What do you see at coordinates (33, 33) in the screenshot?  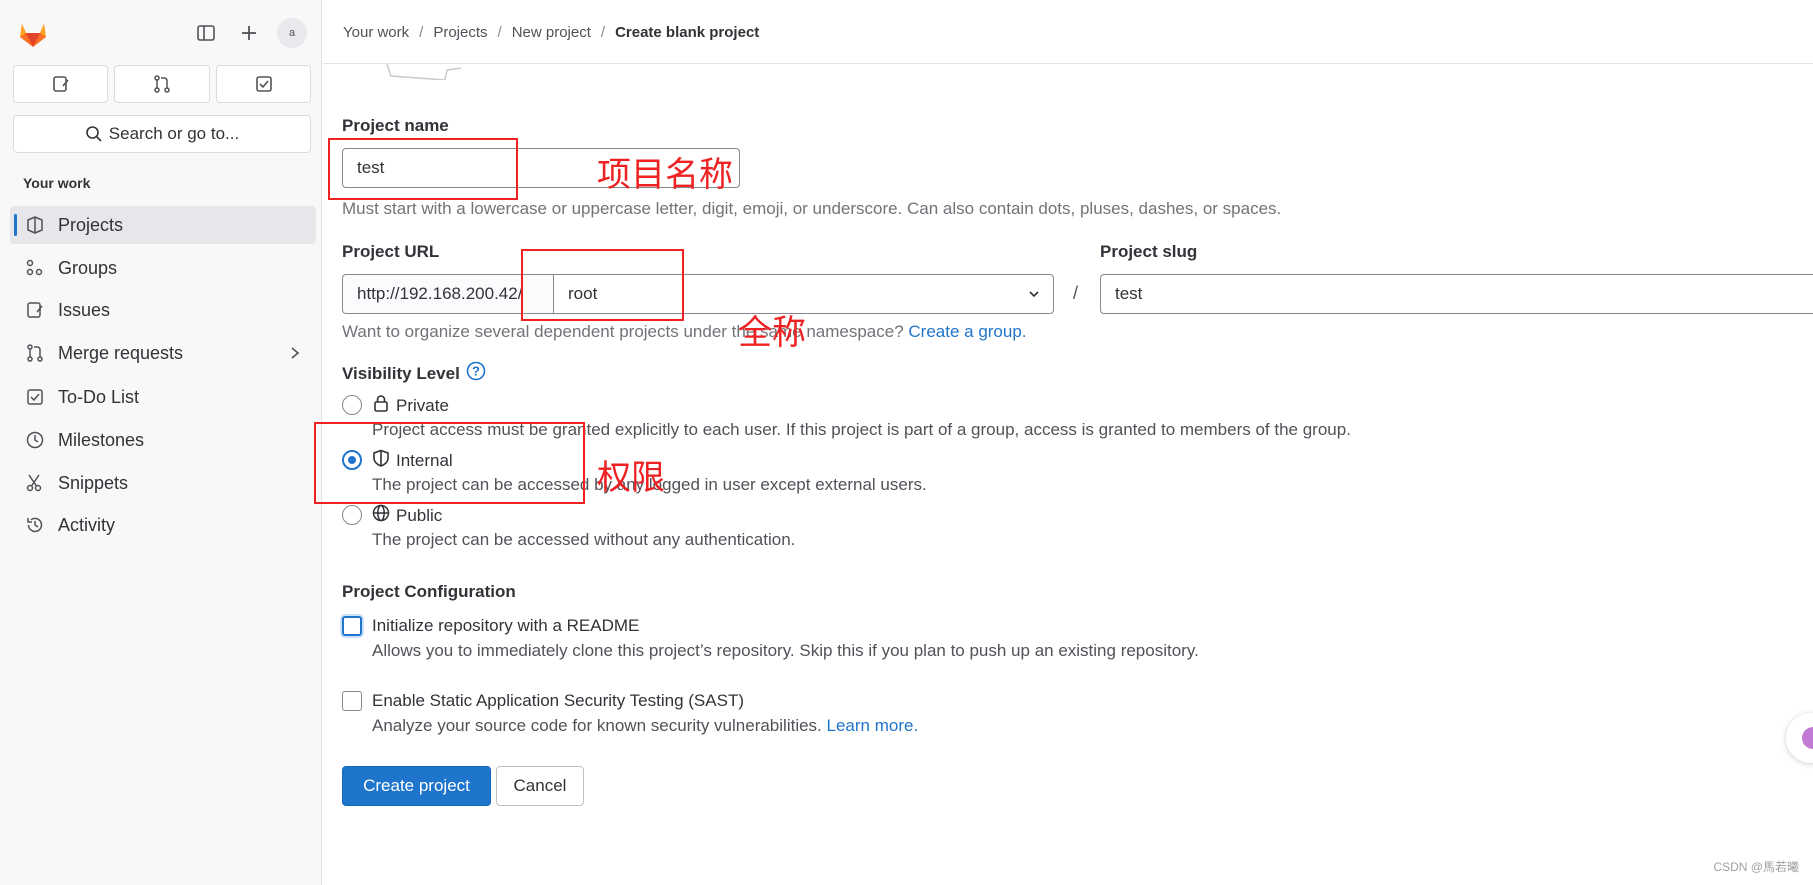 I see `gitlab-logo` at bounding box center [33, 33].